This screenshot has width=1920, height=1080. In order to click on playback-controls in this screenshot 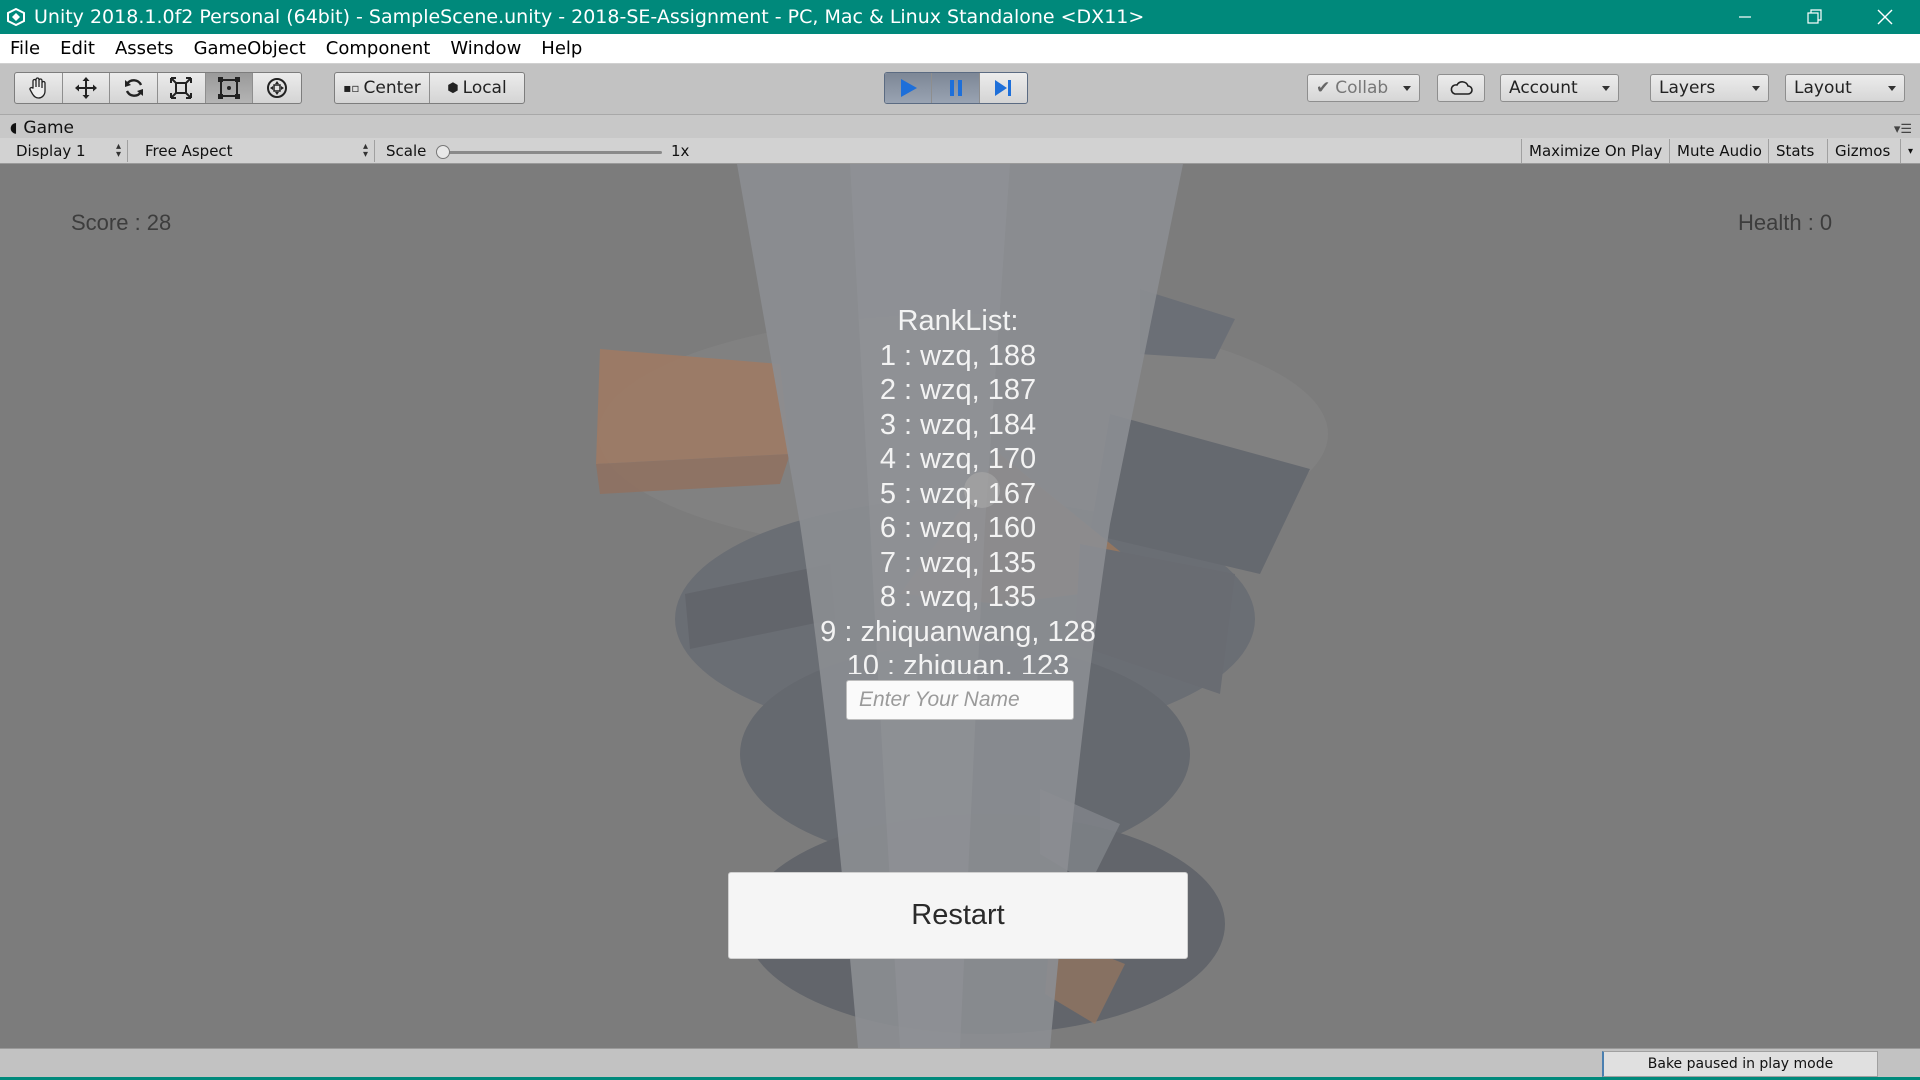, I will do `click(956, 88)`.